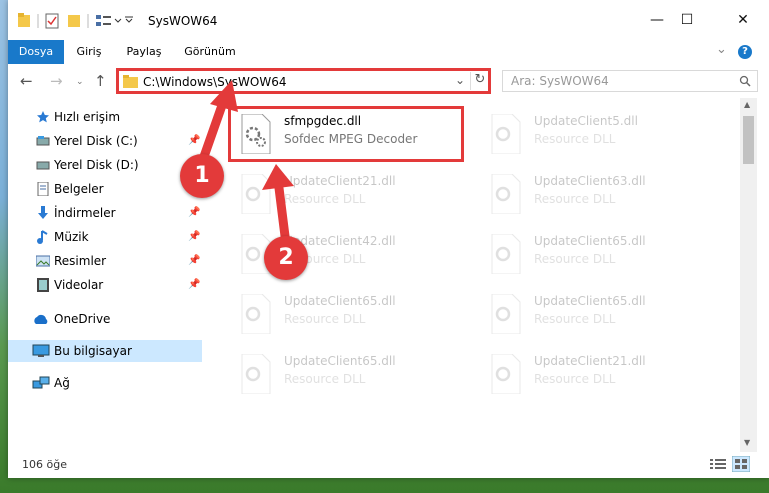 Image resolution: width=769 pixels, height=493 pixels. I want to click on step-2-badge: 2, so click(286, 258).